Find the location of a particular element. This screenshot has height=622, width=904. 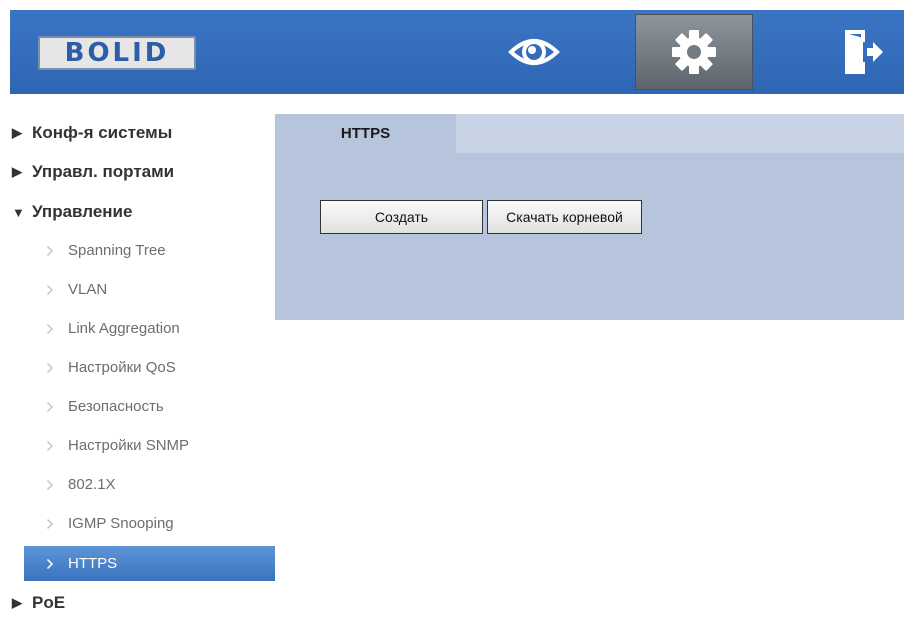

gear-icon is located at coordinates (694, 52).